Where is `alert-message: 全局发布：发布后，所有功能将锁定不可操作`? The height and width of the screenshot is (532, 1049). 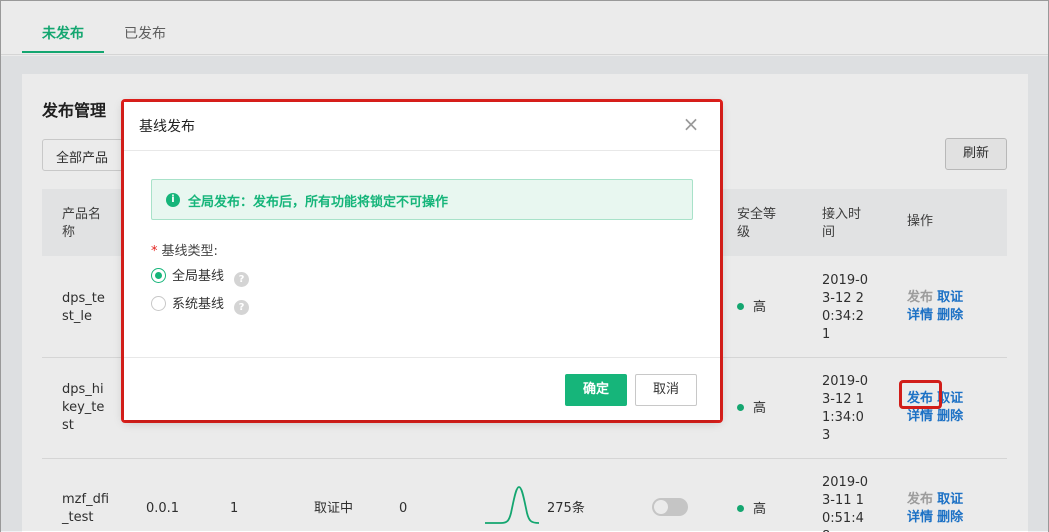
alert-message: 全局发布：发布后，所有功能将锁定不可操作 is located at coordinates (318, 202).